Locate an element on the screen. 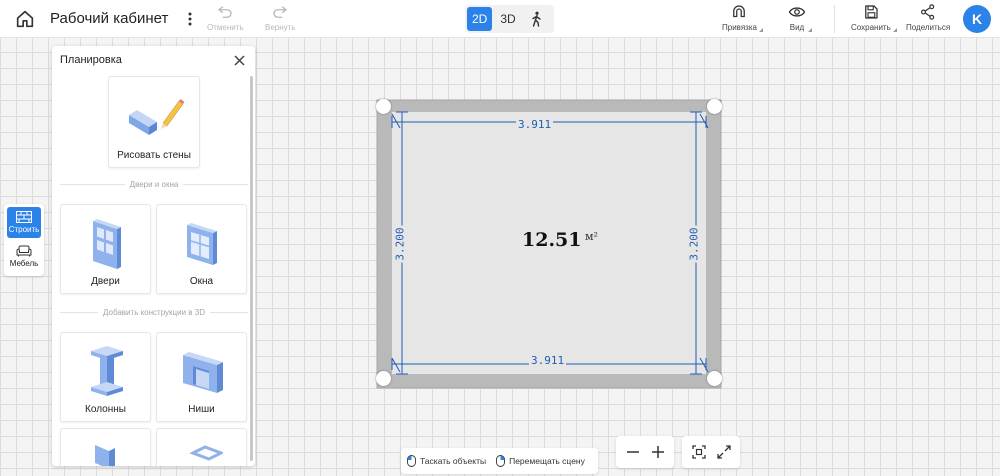  brick-wall-icon is located at coordinates (24, 217).